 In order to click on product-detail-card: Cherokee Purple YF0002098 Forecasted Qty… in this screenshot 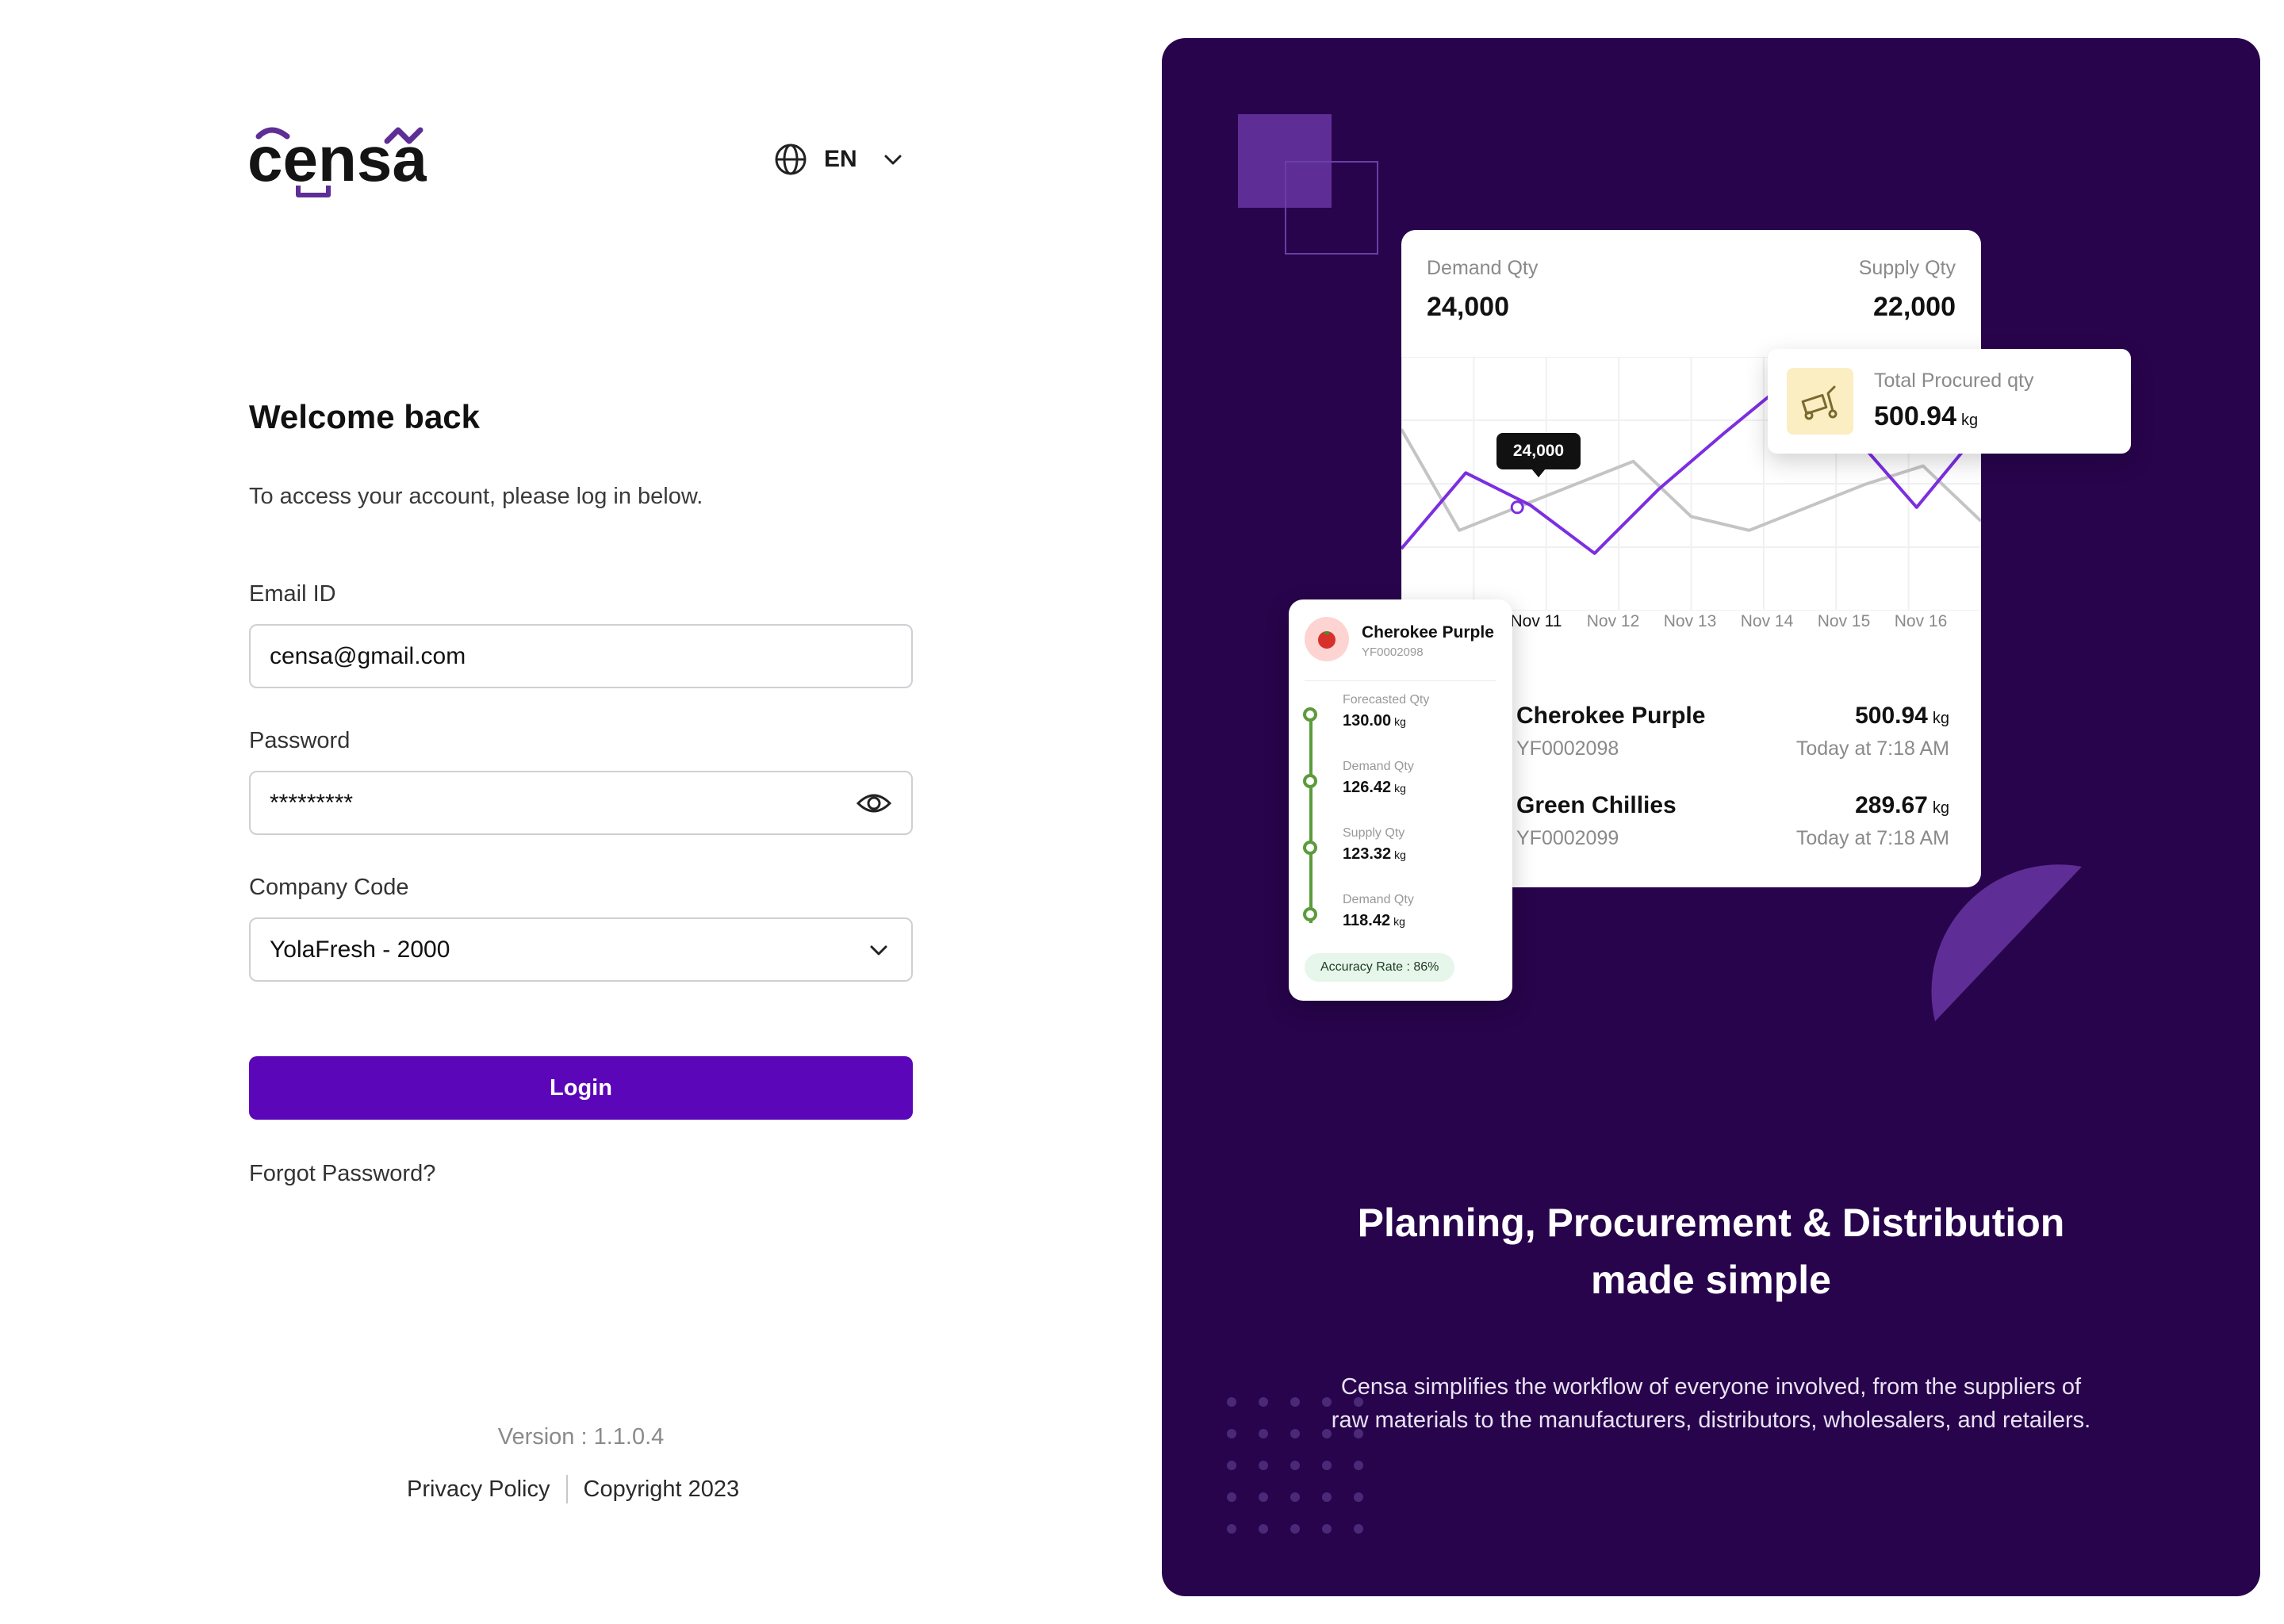, I will do `click(1400, 800)`.